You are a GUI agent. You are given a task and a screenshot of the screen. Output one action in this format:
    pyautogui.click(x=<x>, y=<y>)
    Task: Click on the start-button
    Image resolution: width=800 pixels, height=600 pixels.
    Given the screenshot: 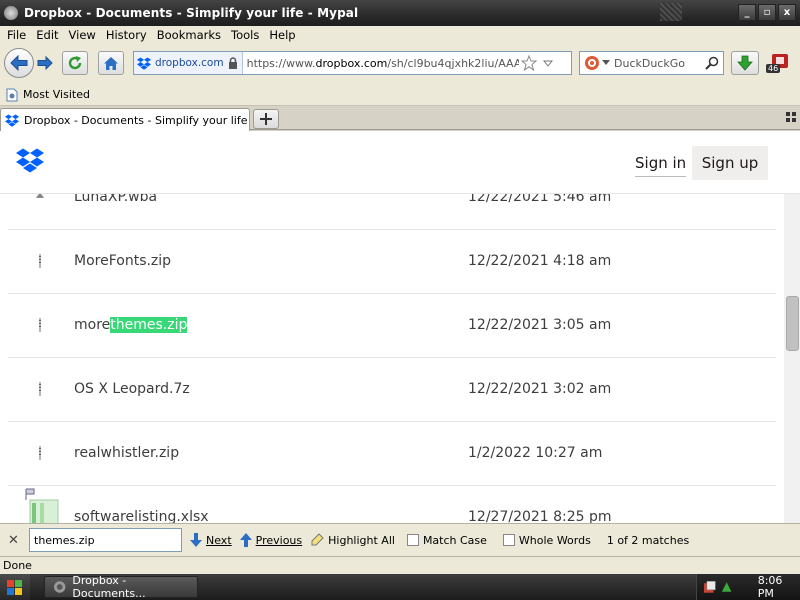 What is the action you would take?
    pyautogui.click(x=15, y=587)
    